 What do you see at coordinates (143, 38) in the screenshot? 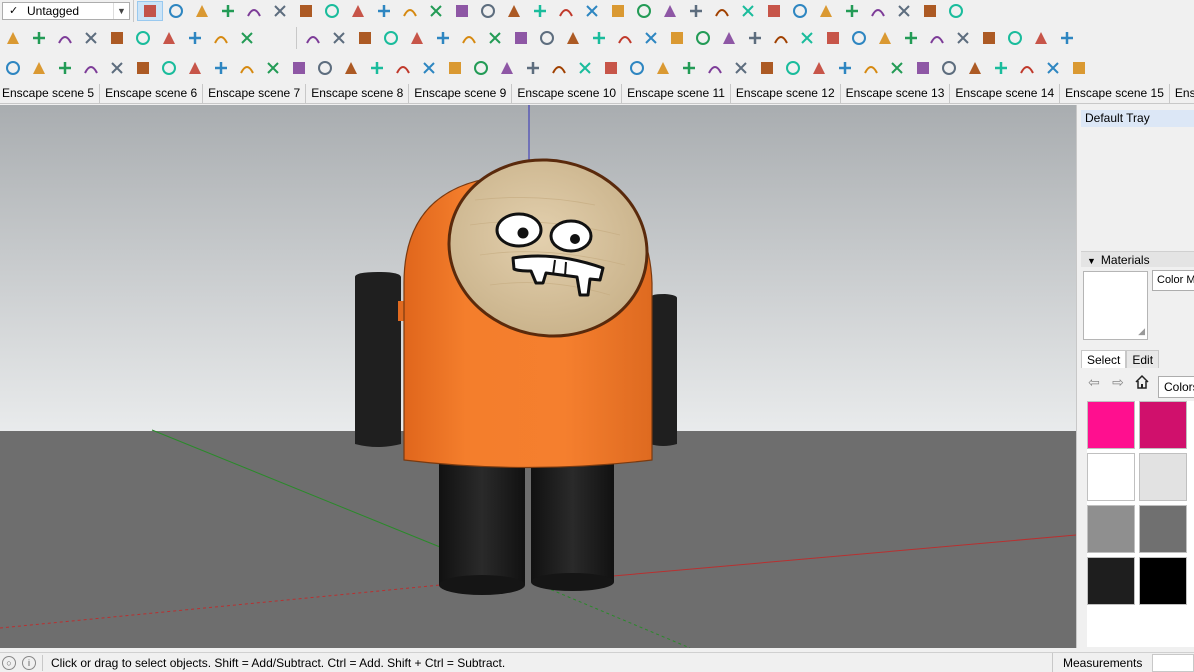
I see `checker-icon` at bounding box center [143, 38].